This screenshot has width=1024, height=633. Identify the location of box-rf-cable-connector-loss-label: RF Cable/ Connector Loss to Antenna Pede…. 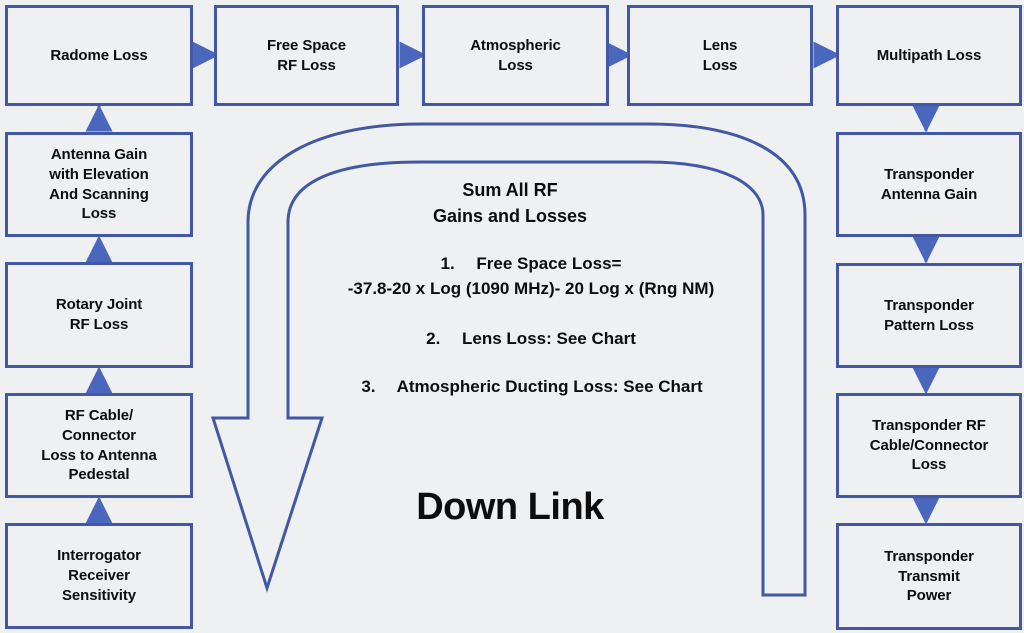
(99, 445).